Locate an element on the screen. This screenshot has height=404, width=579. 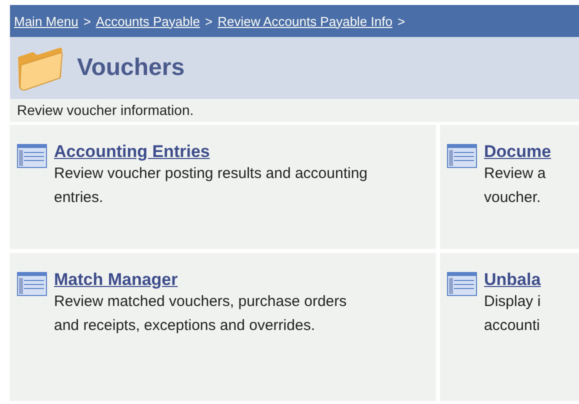
card-link: Docume is located at coordinates (531, 152).